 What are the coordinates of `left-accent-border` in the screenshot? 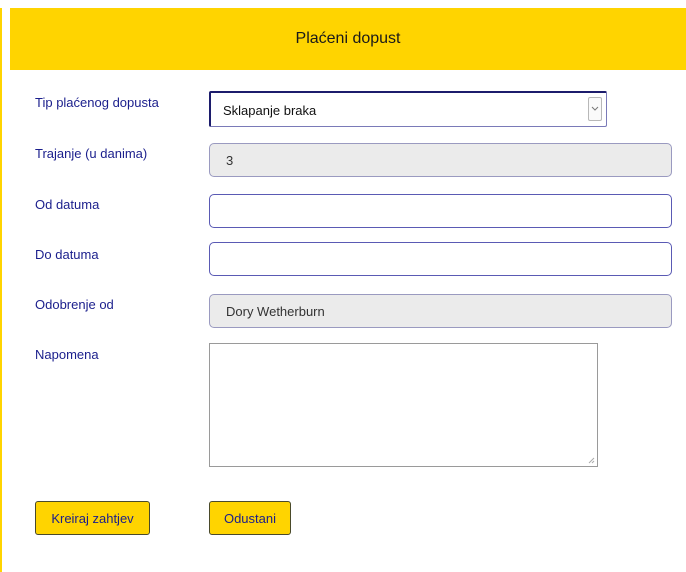 It's located at (1, 290).